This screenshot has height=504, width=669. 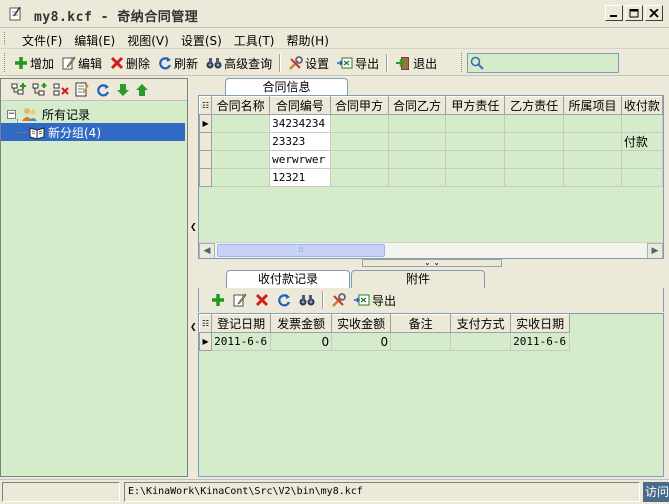 I want to click on payment-settings-button, so click(x=338, y=300).